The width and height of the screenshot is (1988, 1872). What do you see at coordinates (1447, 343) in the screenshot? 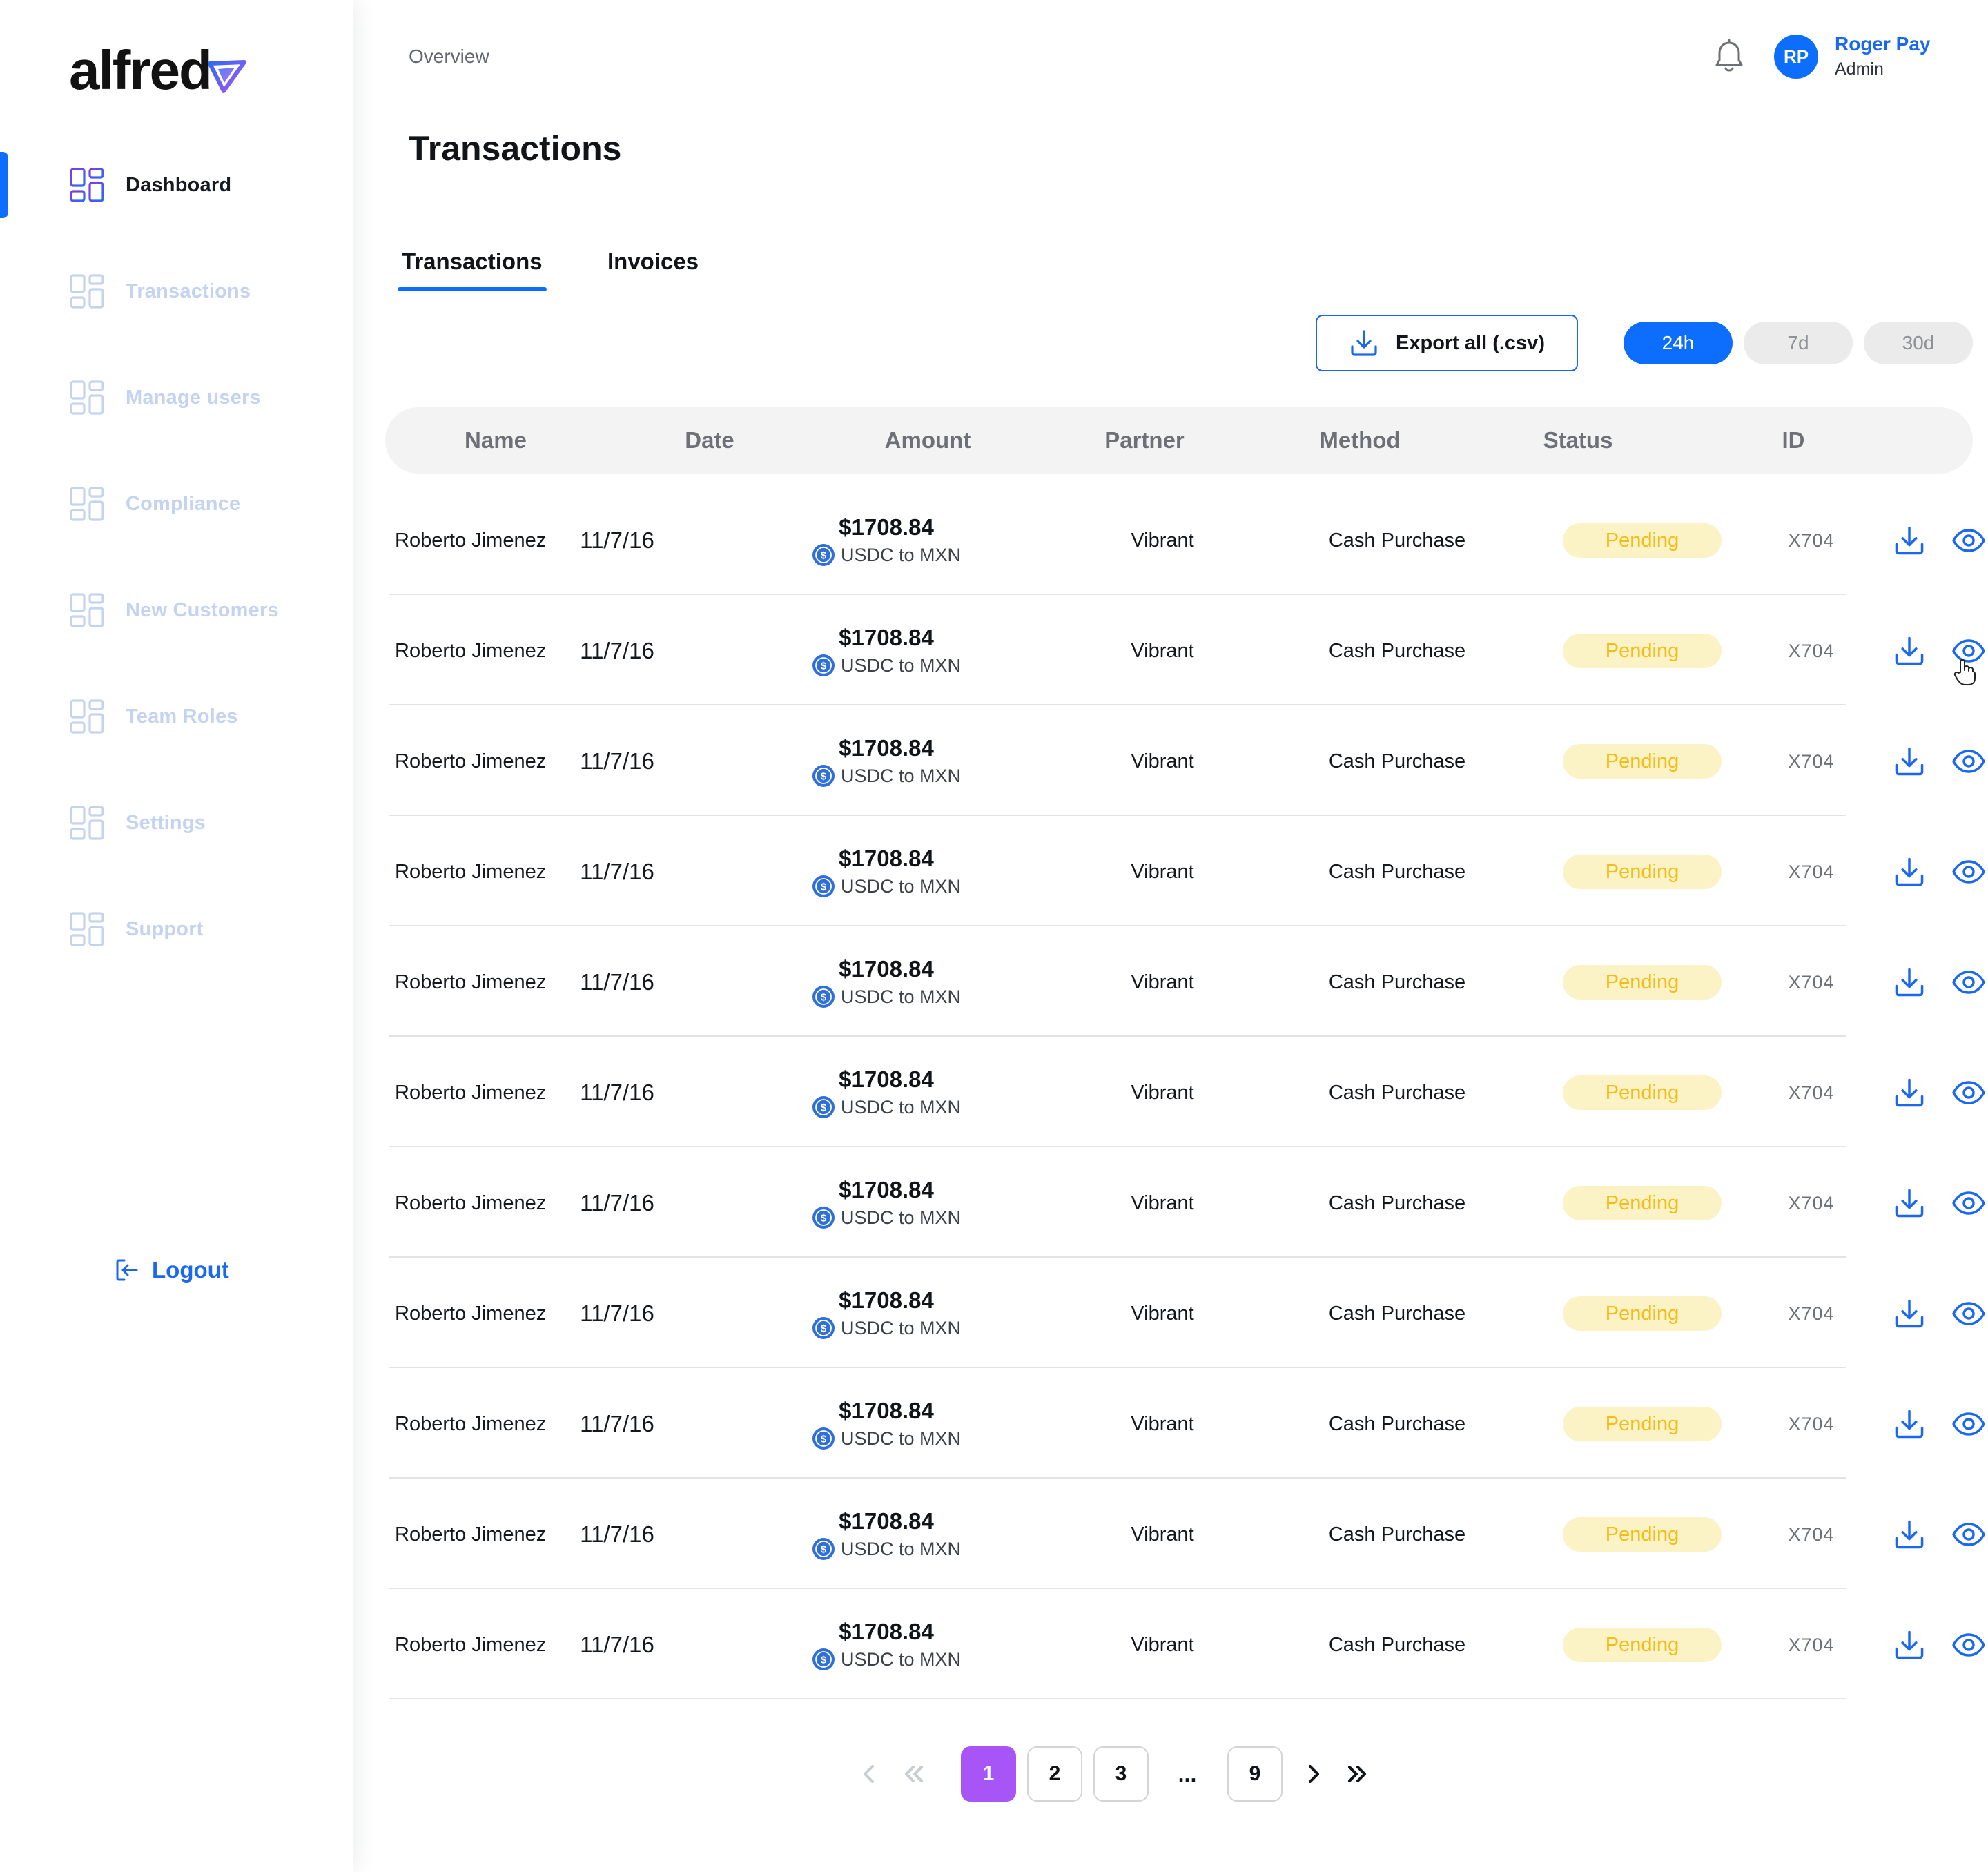
I see `export-csv-button: Export all (.csv)` at bounding box center [1447, 343].